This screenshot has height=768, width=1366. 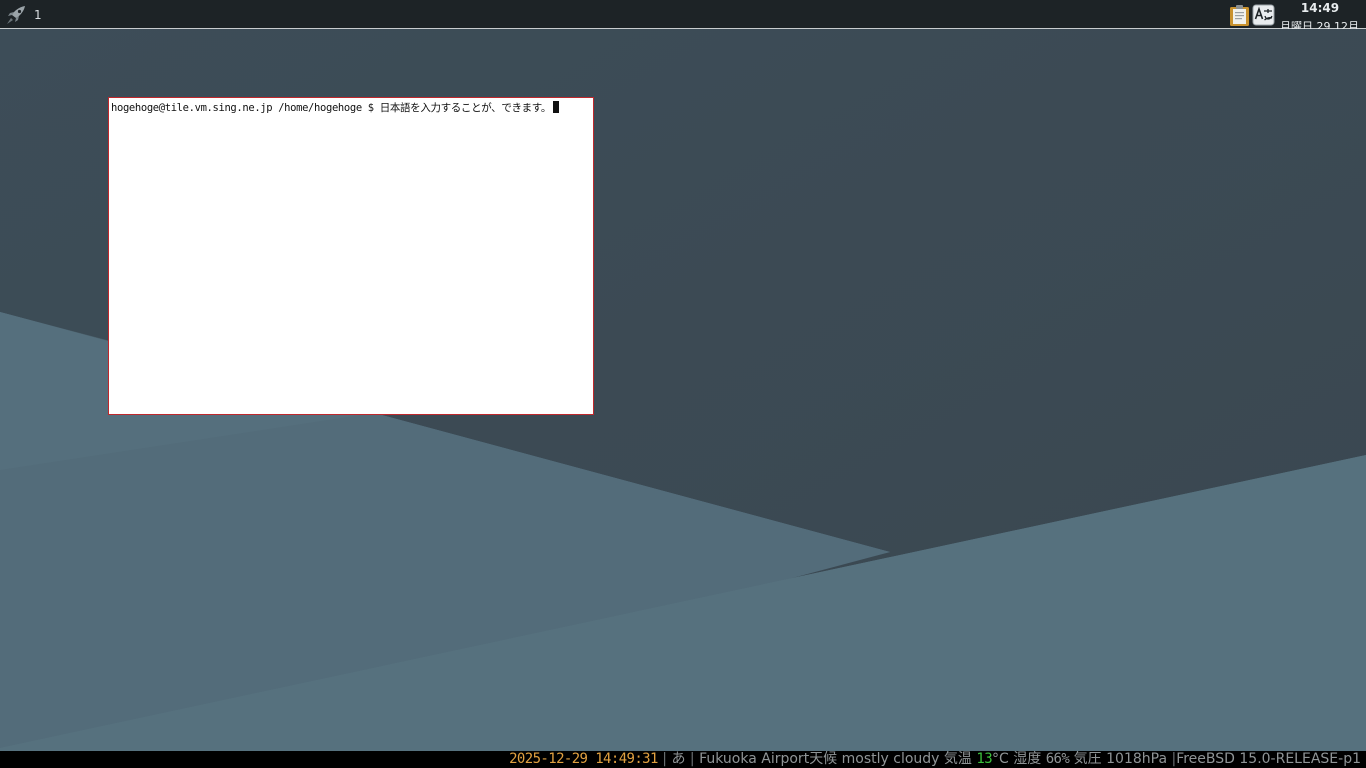 I want to click on status-temp-value: 13, so click(x=984, y=759).